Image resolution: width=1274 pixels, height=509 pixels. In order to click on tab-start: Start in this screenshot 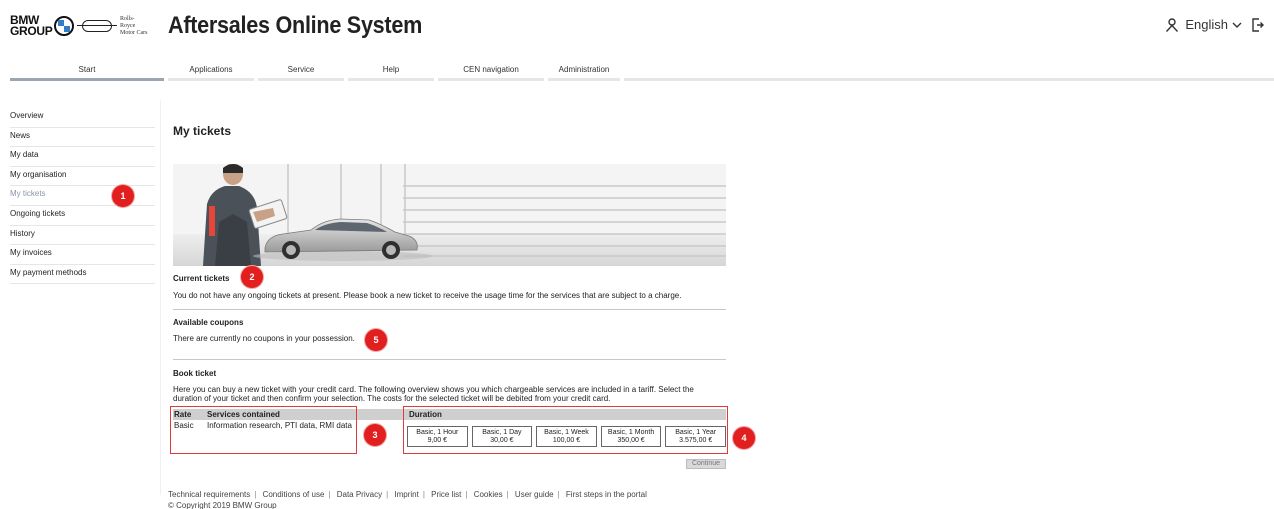, I will do `click(87, 73)`.